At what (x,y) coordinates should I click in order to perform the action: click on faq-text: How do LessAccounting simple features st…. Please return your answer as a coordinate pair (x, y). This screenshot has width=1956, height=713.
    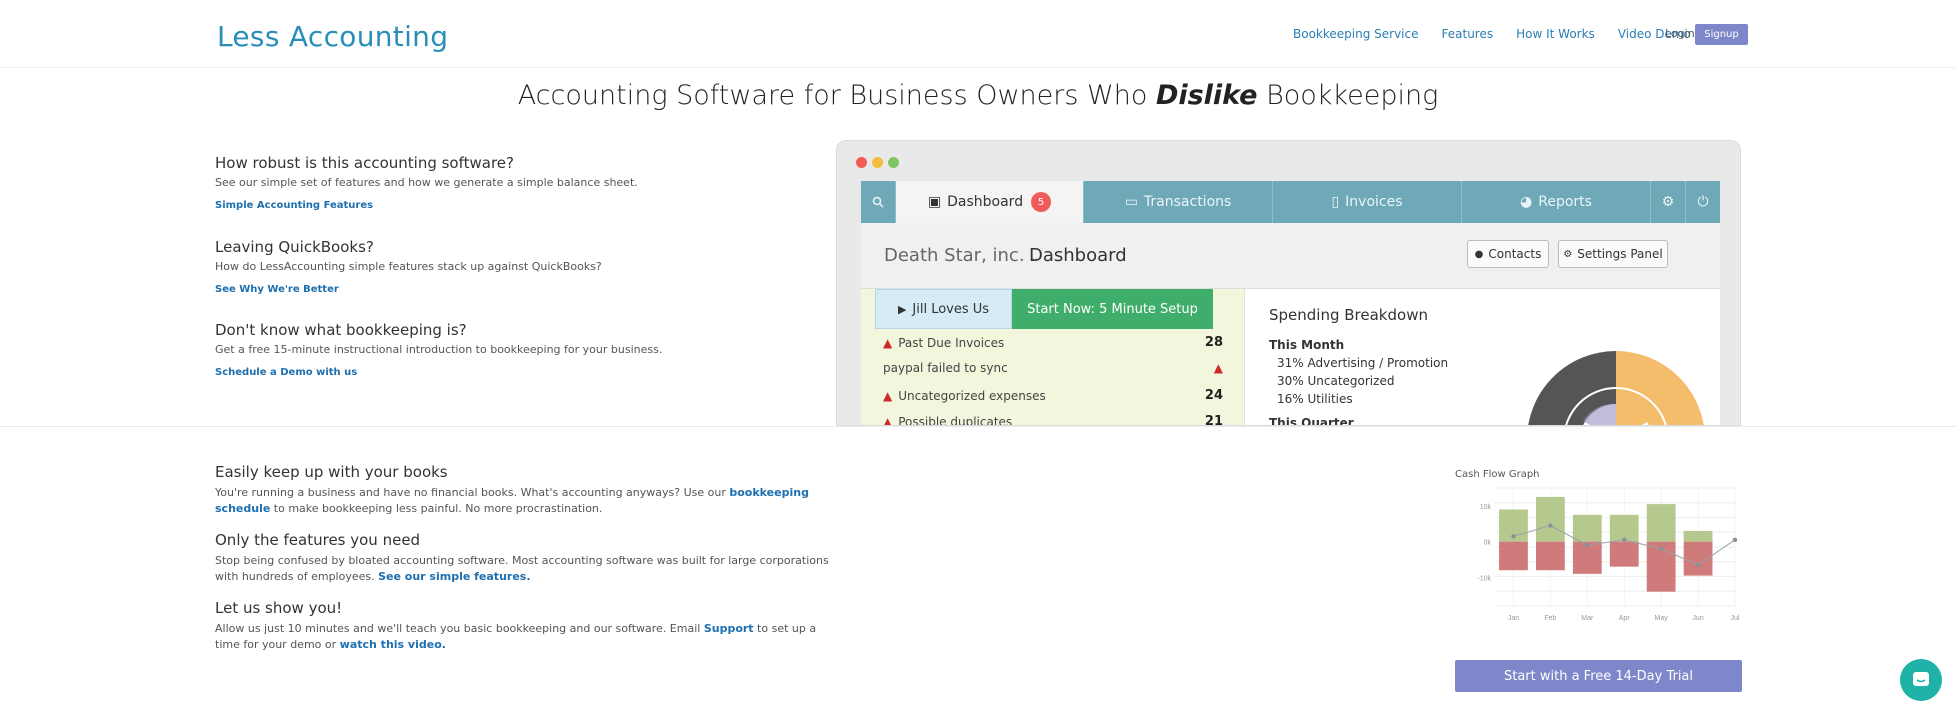
    Looking at the image, I should click on (408, 266).